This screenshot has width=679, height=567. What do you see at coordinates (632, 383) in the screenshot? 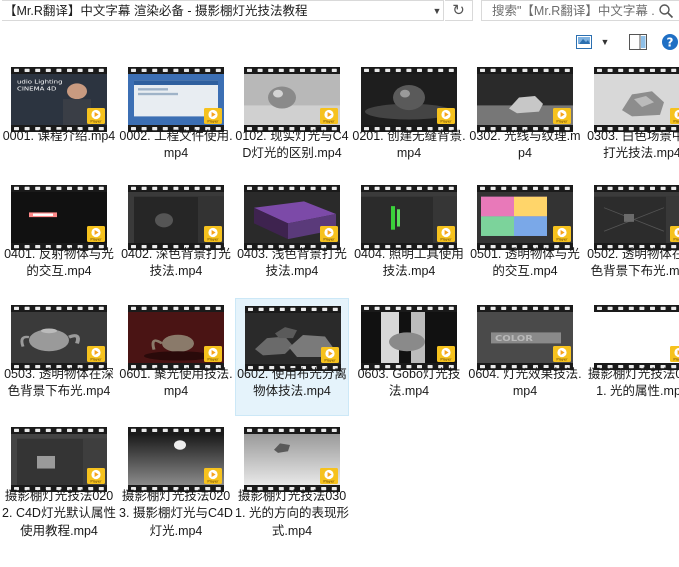
I see `file-name: 摄影棚灯光技法0101. 光的属性.mp4` at bounding box center [632, 383].